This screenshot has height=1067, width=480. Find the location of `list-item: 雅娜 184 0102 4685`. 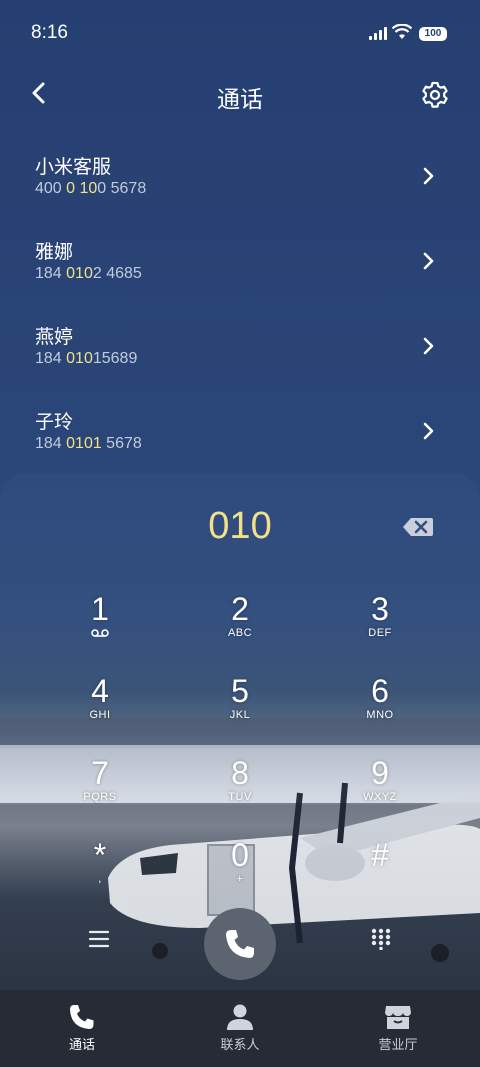

list-item: 雅娜 184 0102 4685 is located at coordinates (240, 262).